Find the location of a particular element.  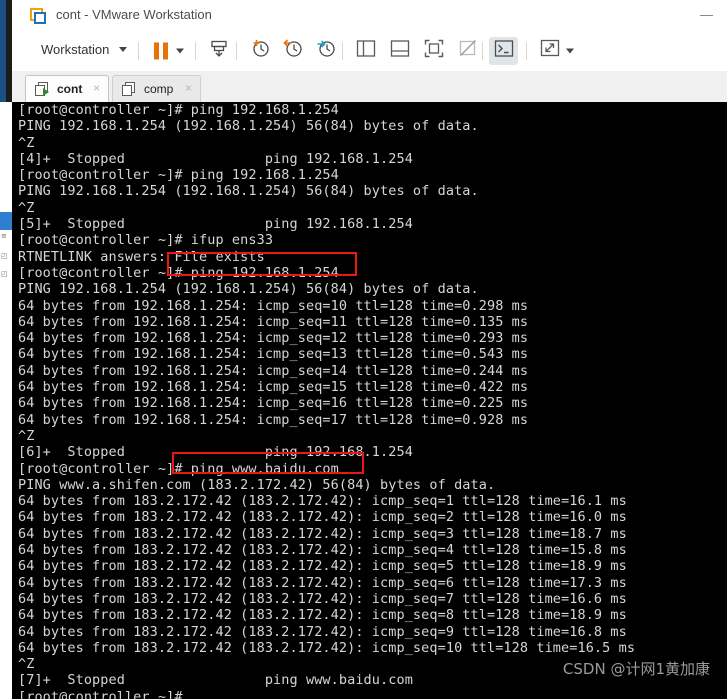

fullscreen-icon is located at coordinates (434, 51).